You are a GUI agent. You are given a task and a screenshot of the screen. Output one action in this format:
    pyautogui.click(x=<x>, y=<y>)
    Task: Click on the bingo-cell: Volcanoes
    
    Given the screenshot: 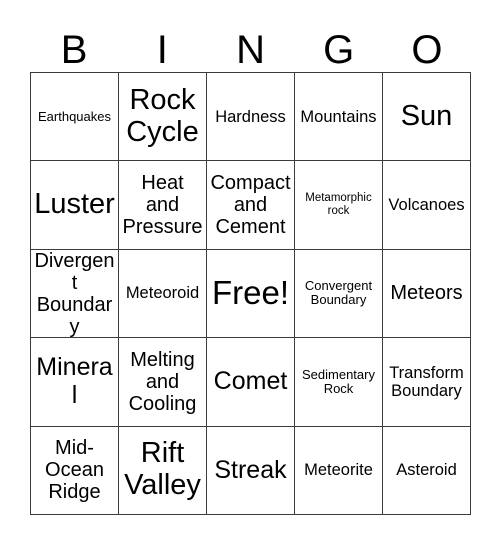 What is the action you would take?
    pyautogui.click(x=427, y=205)
    